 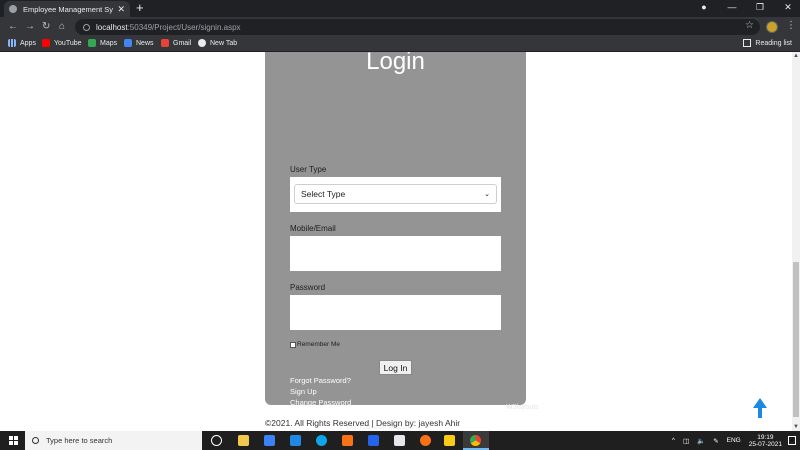 I want to click on chrome-icon, so click(x=475, y=440).